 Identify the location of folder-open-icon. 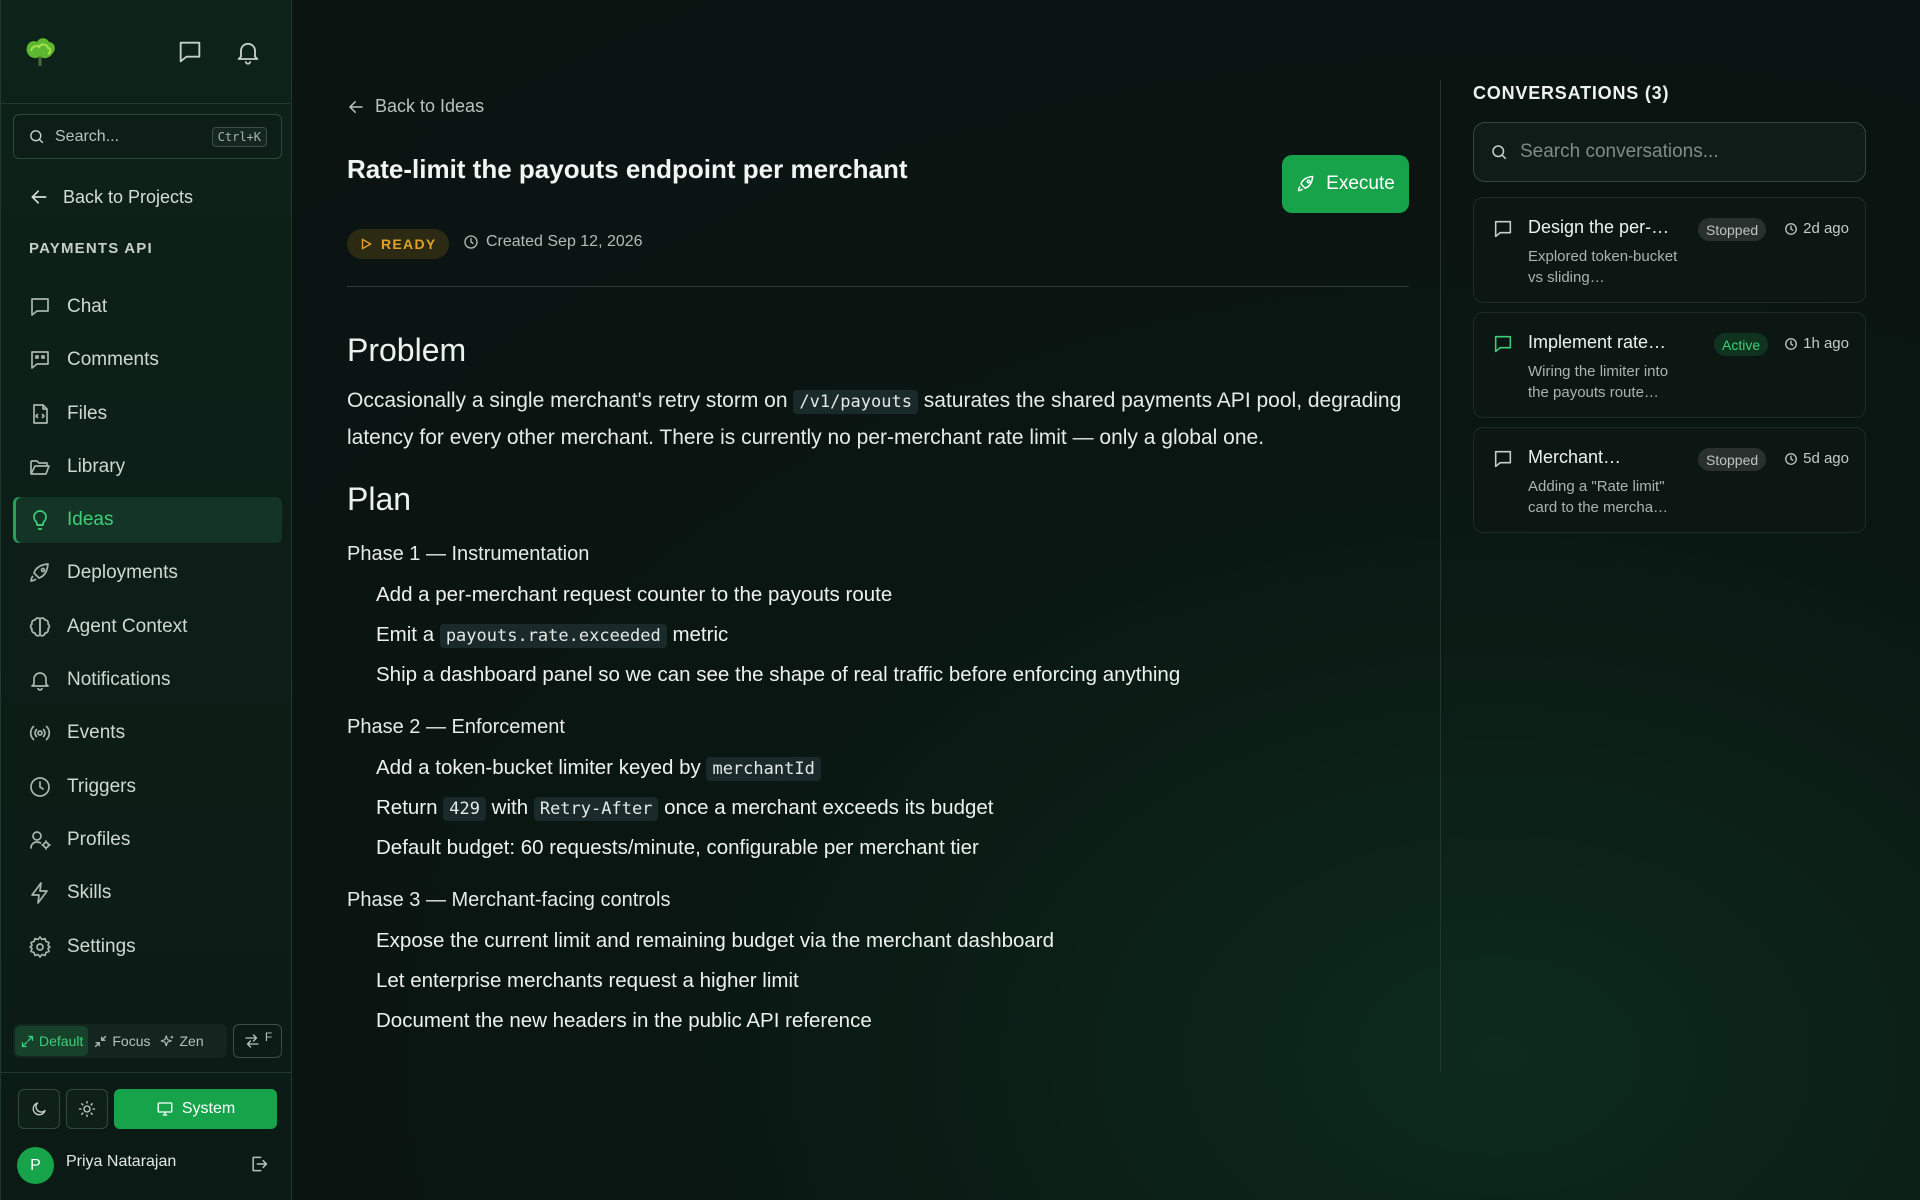
(40, 467).